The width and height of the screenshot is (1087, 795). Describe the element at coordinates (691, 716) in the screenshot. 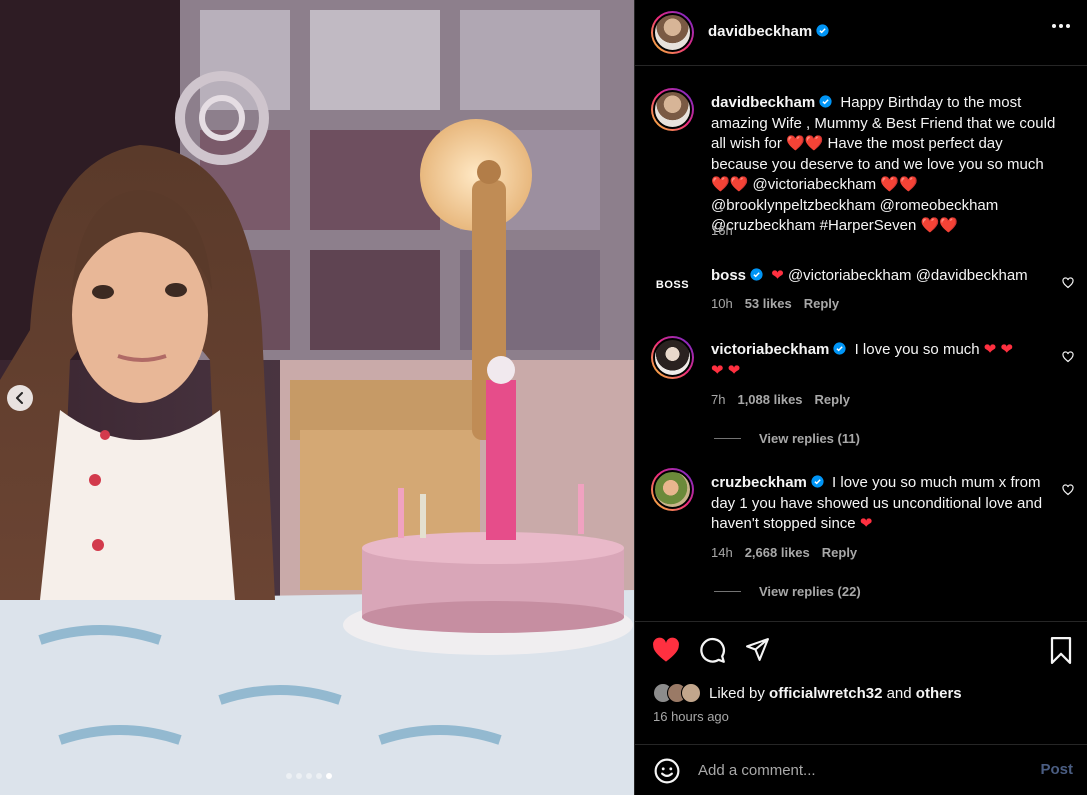

I see `post-timestamp: 16 hours ago` at that location.